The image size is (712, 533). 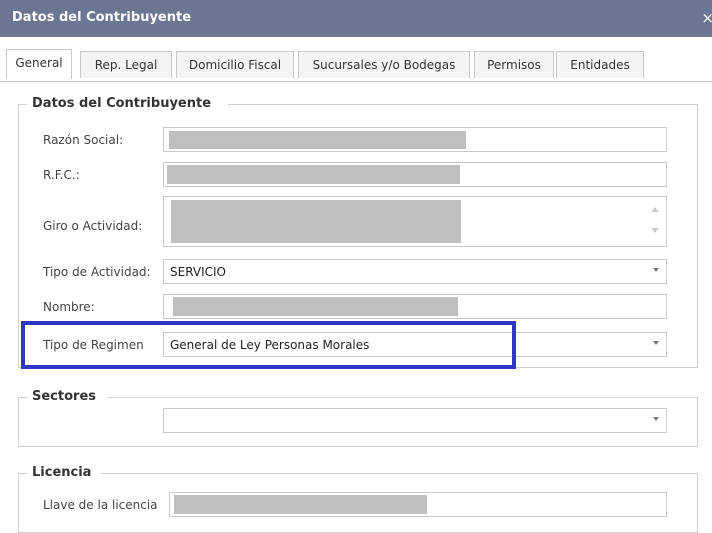 What do you see at coordinates (64, 396) in the screenshot?
I see `group-sectores-legend: Sectores` at bounding box center [64, 396].